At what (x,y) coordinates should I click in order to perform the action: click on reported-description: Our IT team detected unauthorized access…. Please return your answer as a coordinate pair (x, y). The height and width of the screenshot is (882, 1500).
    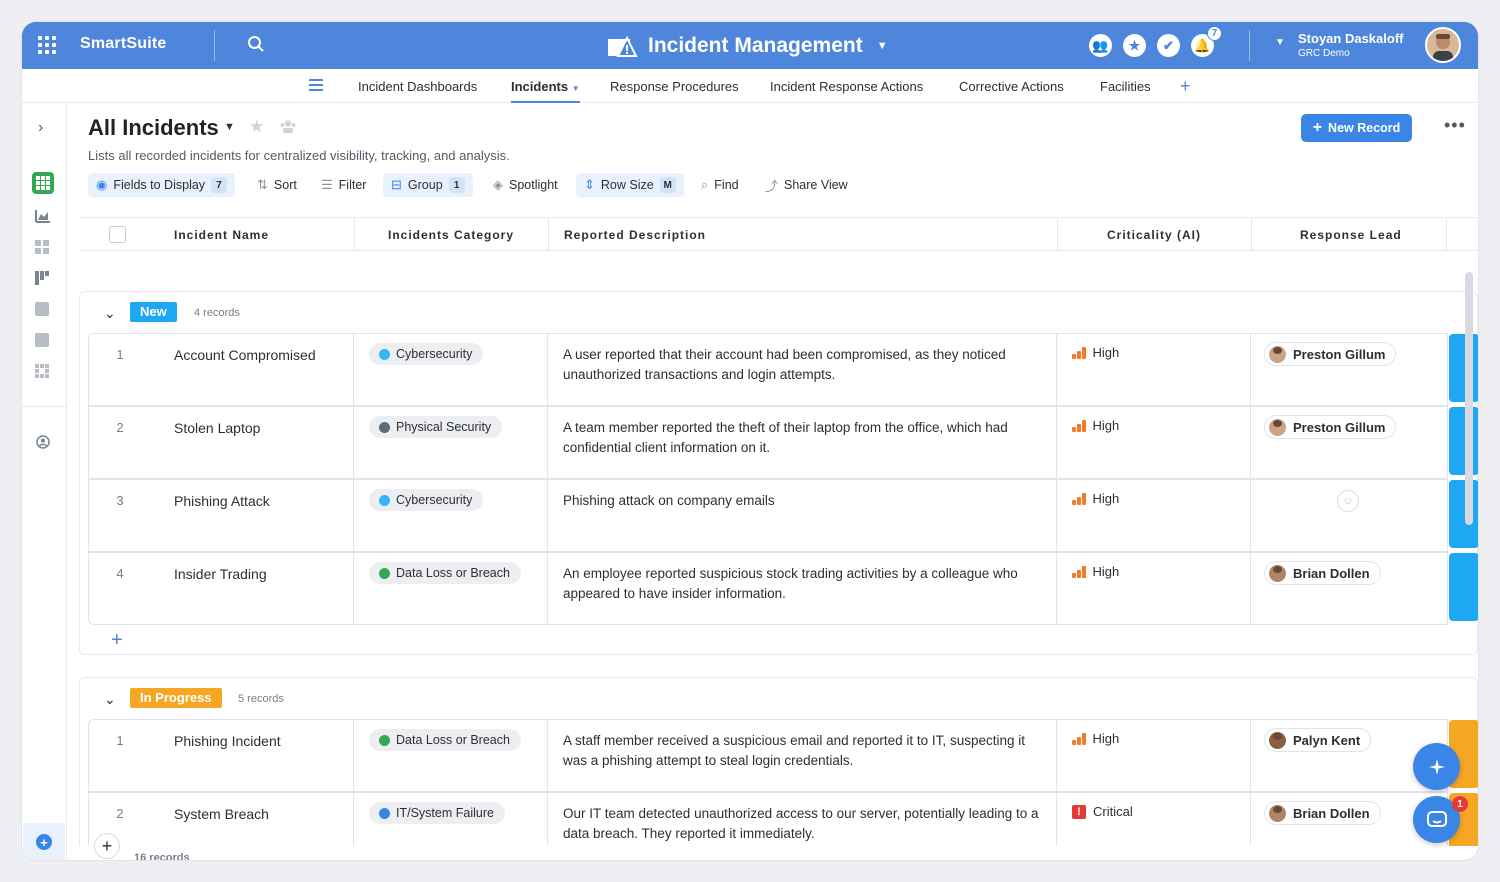
    Looking at the image, I should click on (806, 824).